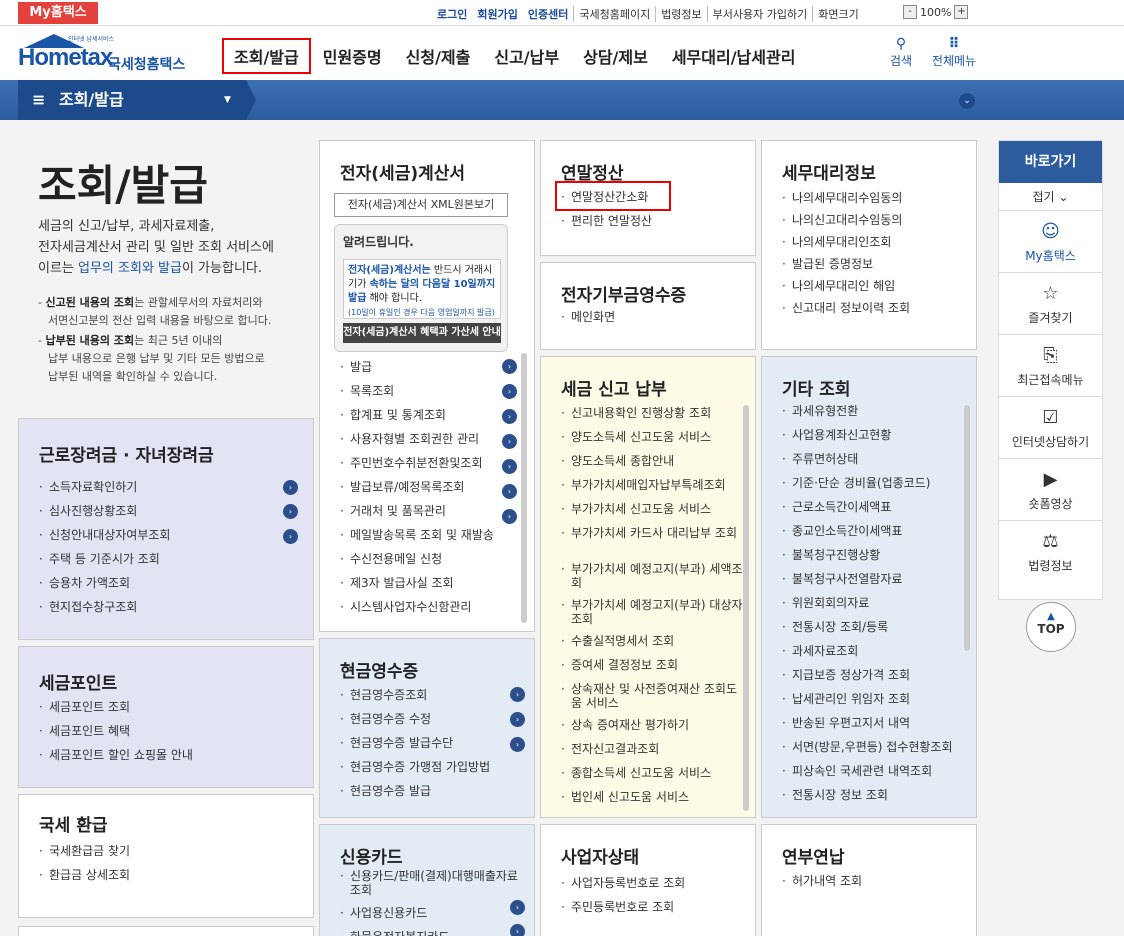 The height and width of the screenshot is (936, 1124). Describe the element at coordinates (606, 221) in the screenshot. I see `list-item: 편리한 연말정산` at that location.